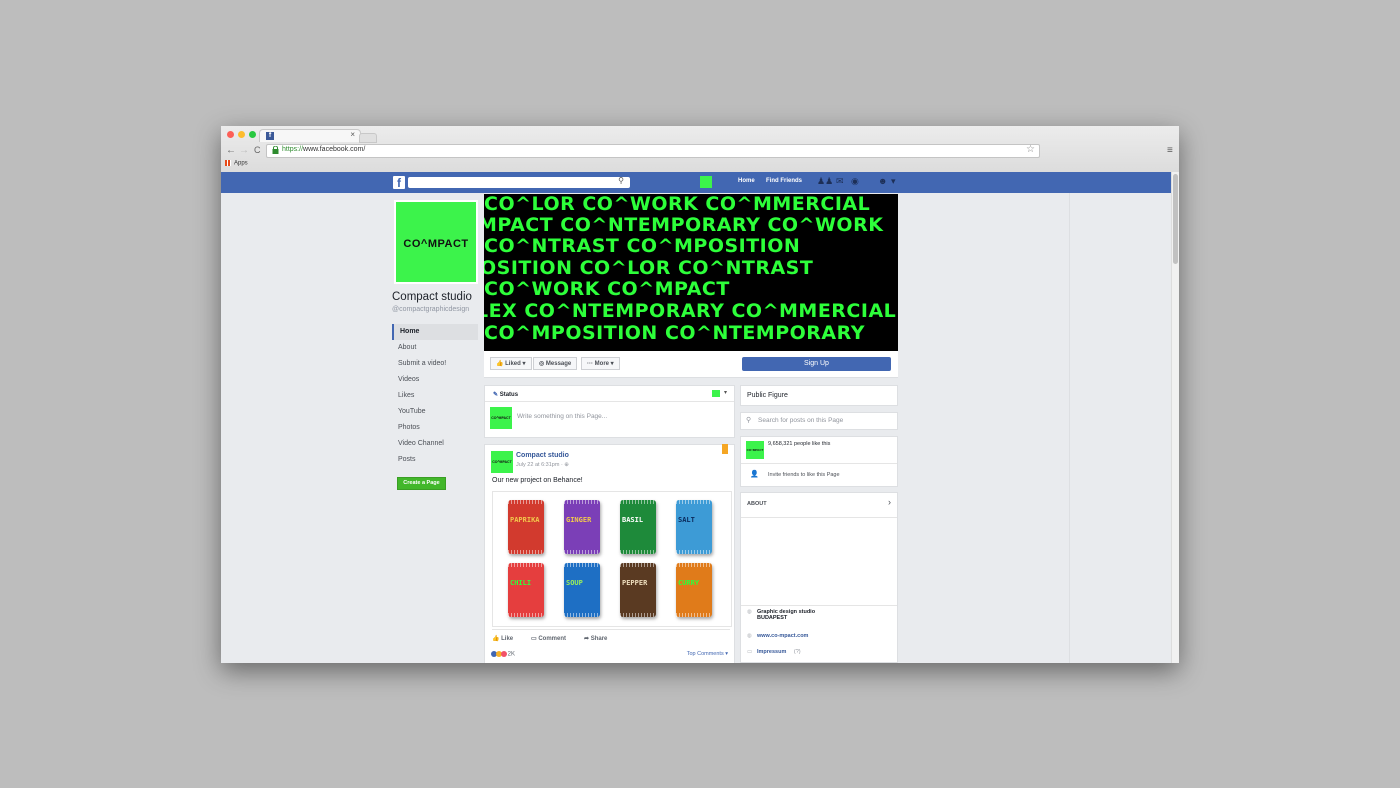  Describe the element at coordinates (582, 590) in the screenshot. I see `product-bag: SOUP` at that location.